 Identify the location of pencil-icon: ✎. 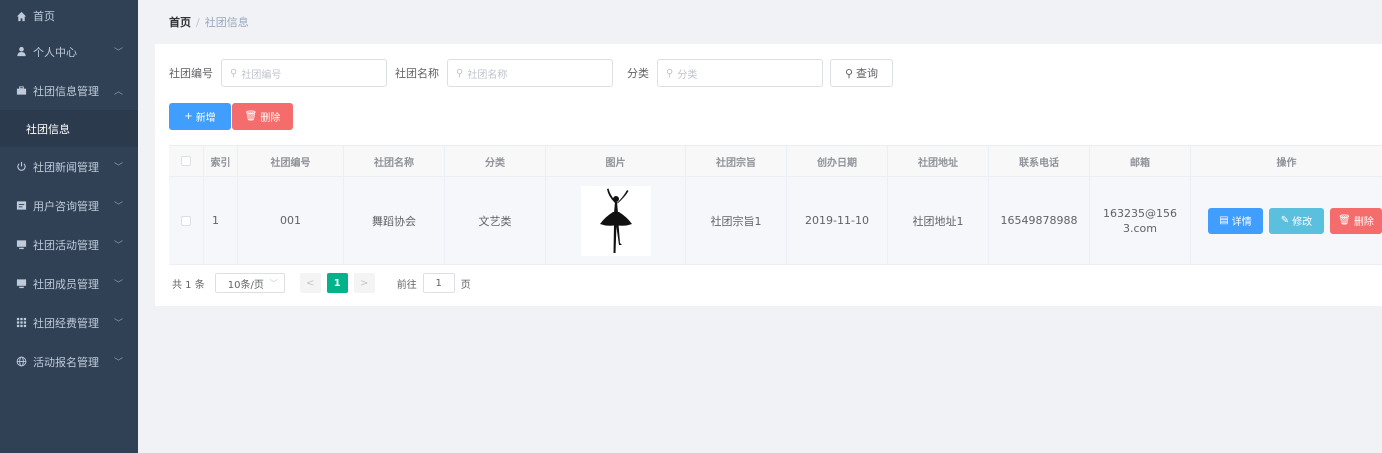
(1285, 220).